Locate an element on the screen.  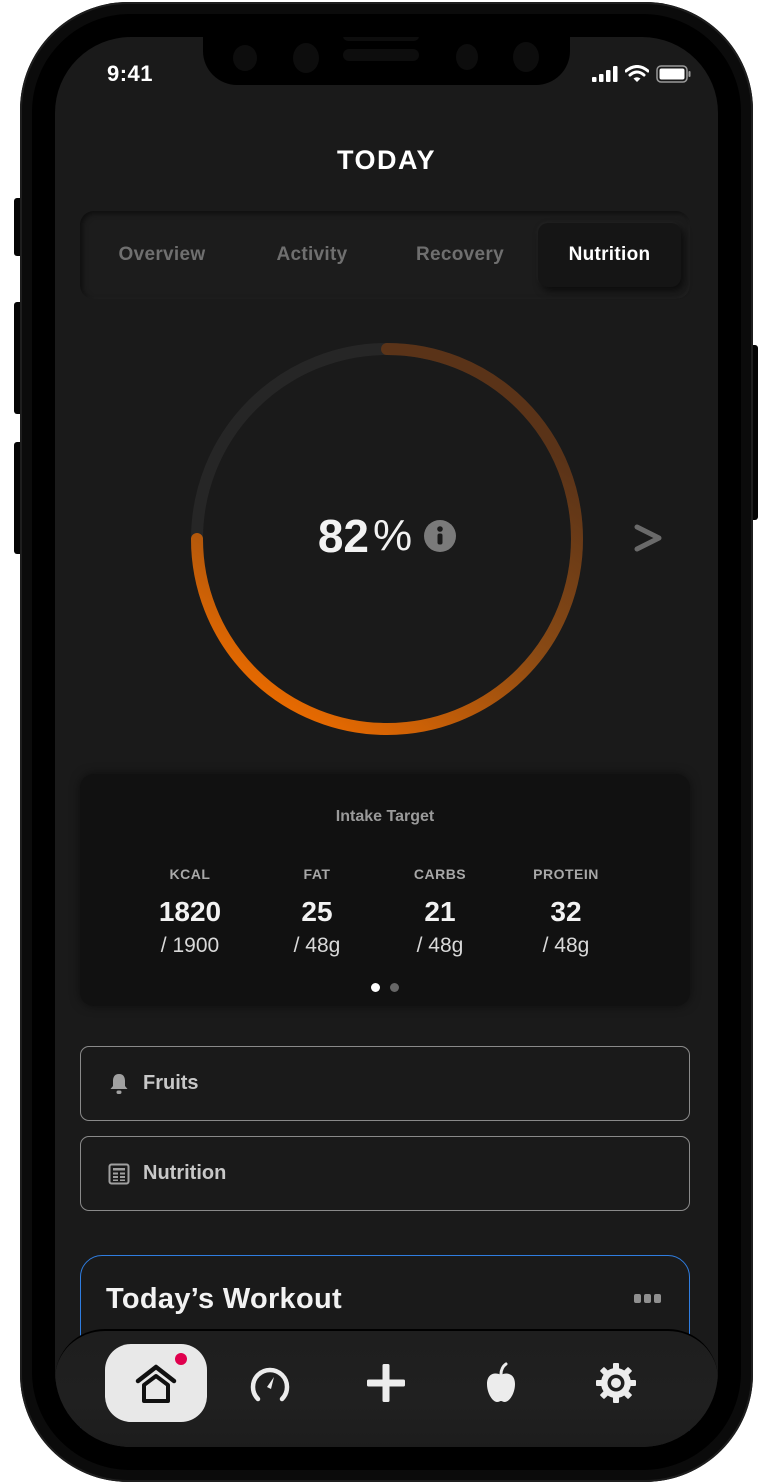
macro-value: 1820 is located at coordinates (190, 911).